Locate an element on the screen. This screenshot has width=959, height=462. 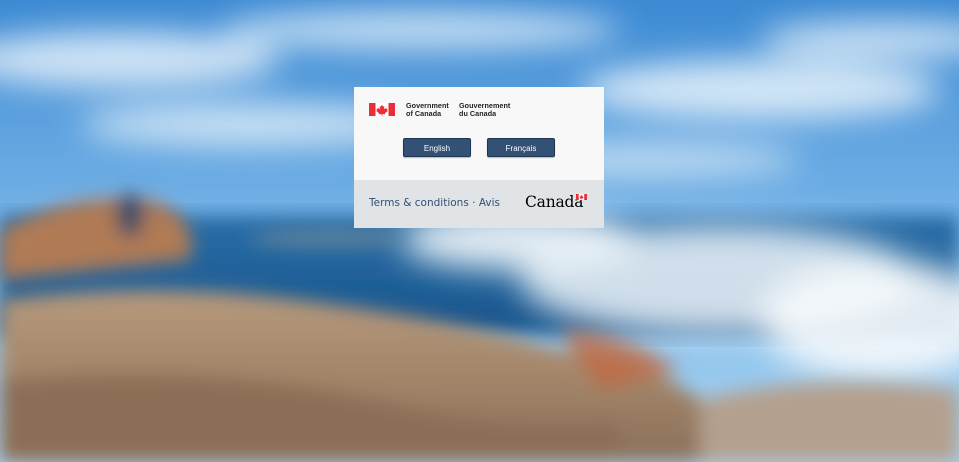
english-button: English is located at coordinates (437, 147).